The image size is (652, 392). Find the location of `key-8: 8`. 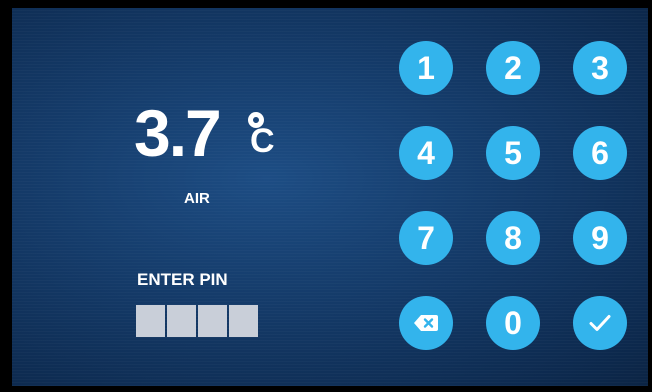

key-8: 8 is located at coordinates (513, 238).